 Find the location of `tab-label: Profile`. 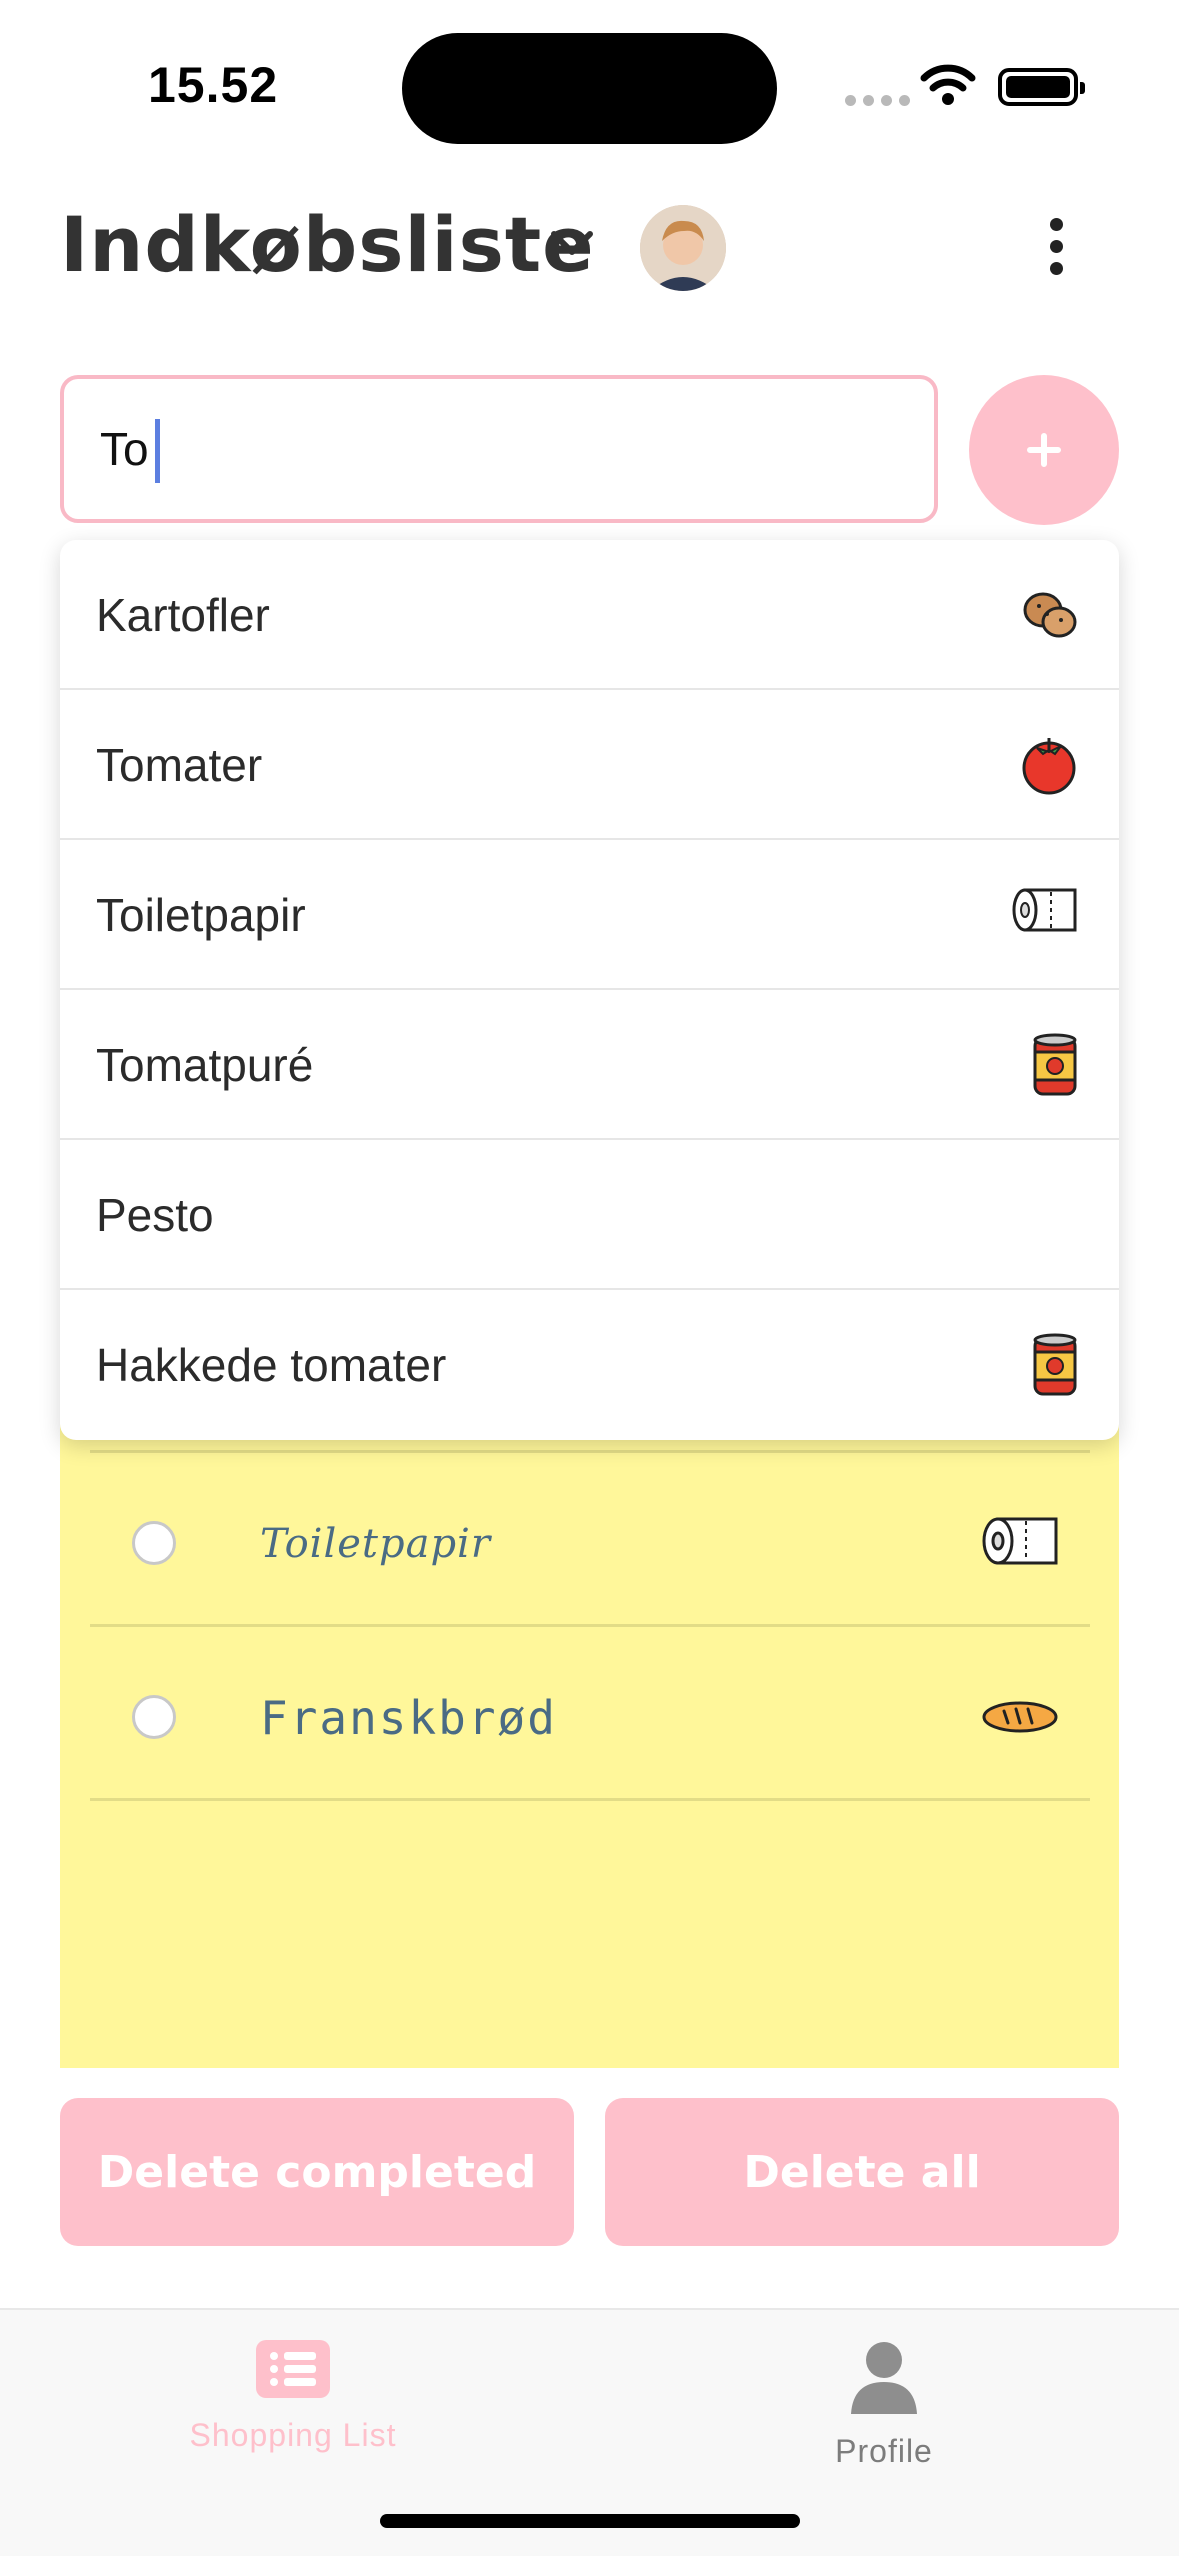

tab-label: Profile is located at coordinates (884, 2451).